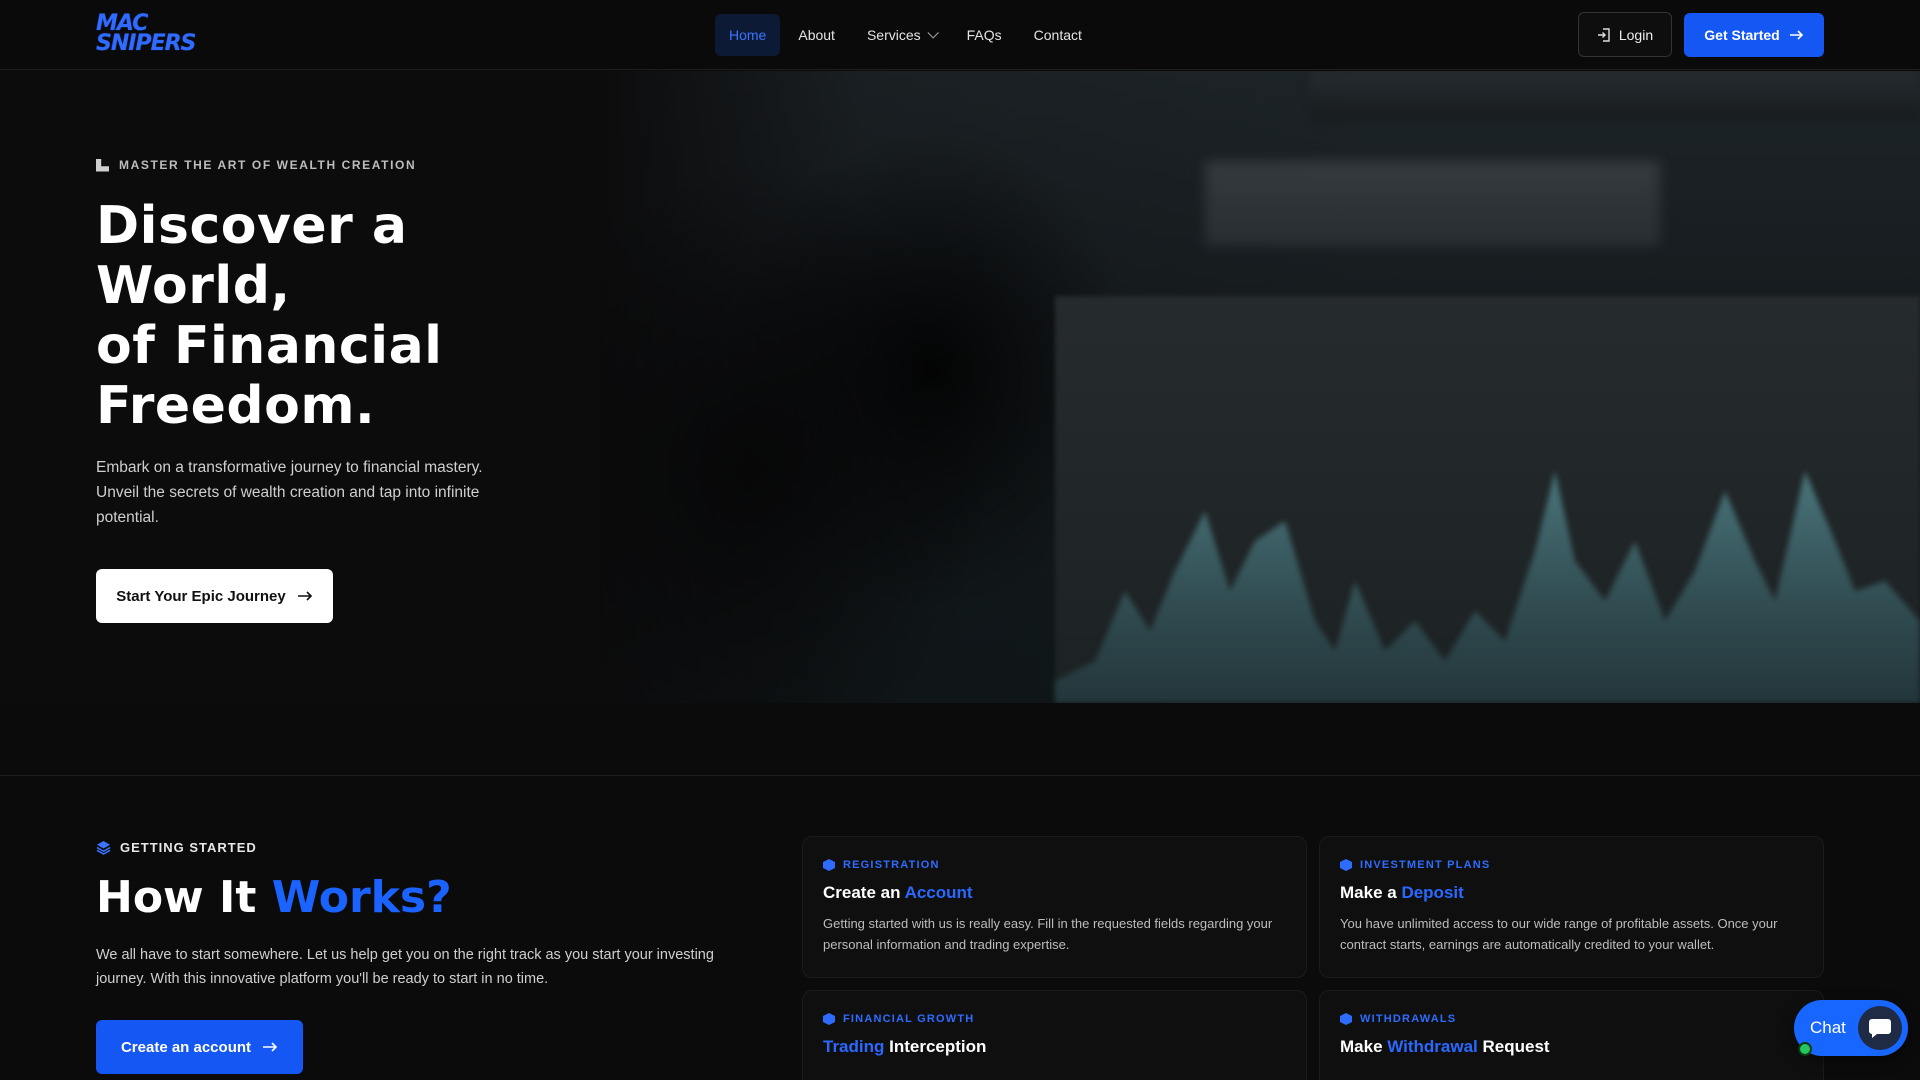 The width and height of the screenshot is (1920, 1080). Describe the element at coordinates (1603, 34) in the screenshot. I see `login-icon` at that location.